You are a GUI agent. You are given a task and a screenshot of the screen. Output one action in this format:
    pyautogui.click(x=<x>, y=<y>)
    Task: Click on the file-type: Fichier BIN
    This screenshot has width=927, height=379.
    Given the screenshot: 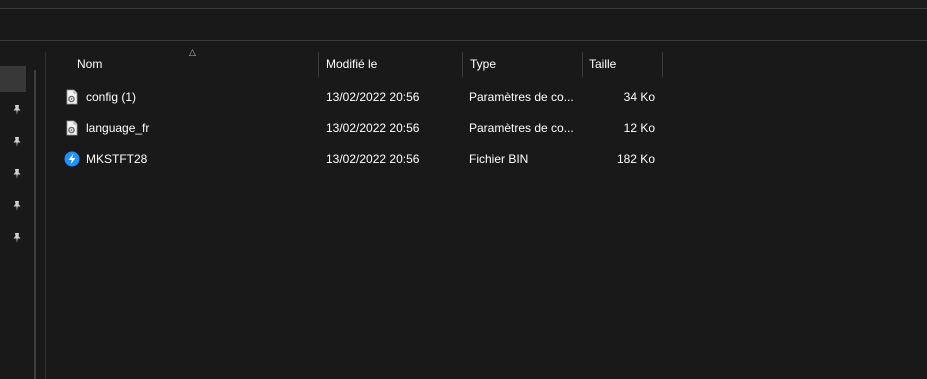 What is the action you would take?
    pyautogui.click(x=499, y=159)
    